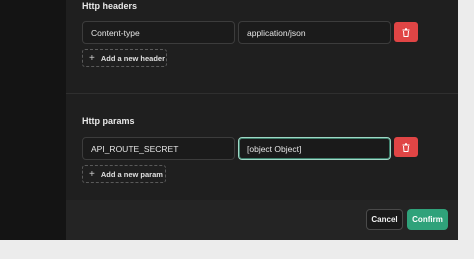 Image resolution: width=474 pixels, height=259 pixels. I want to click on cancel-button: Cancel, so click(384, 219).